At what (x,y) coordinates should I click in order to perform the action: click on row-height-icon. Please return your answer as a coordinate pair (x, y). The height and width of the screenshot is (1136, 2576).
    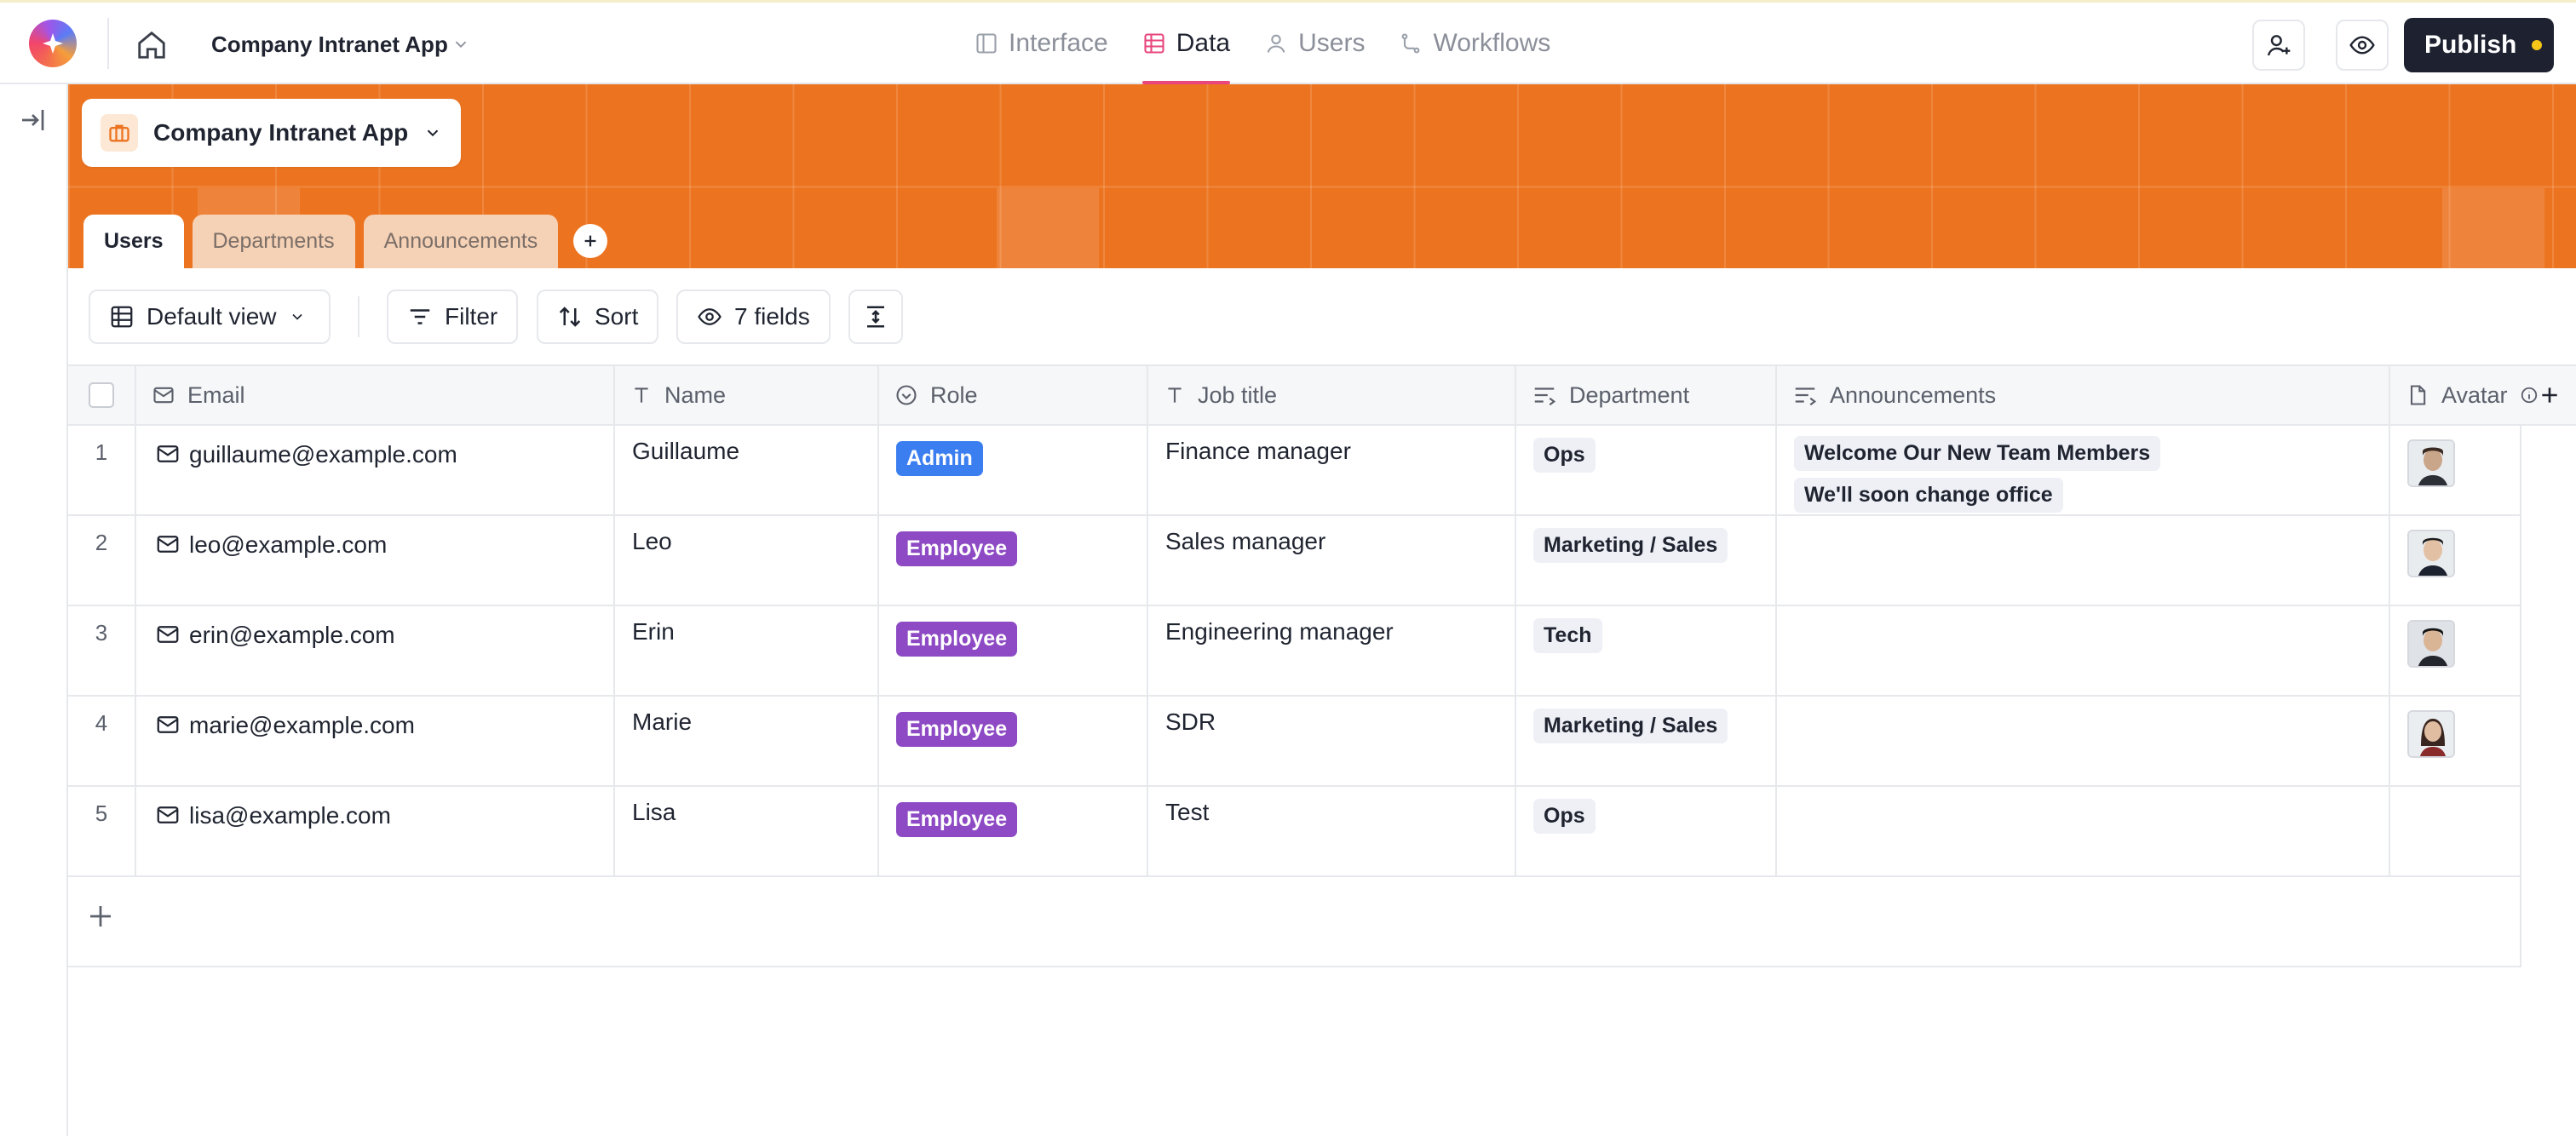
    Looking at the image, I should click on (876, 317).